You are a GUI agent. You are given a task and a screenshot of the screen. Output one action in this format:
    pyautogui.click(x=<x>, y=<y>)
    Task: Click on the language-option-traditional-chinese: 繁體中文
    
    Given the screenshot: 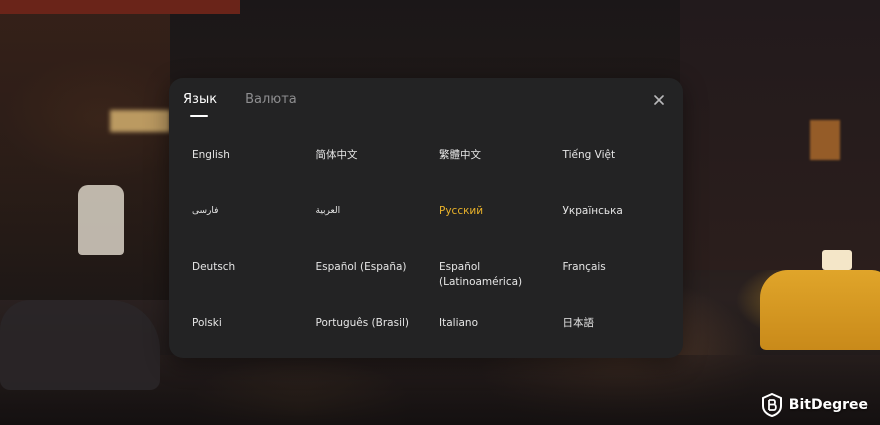 What is the action you would take?
    pyautogui.click(x=501, y=176)
    